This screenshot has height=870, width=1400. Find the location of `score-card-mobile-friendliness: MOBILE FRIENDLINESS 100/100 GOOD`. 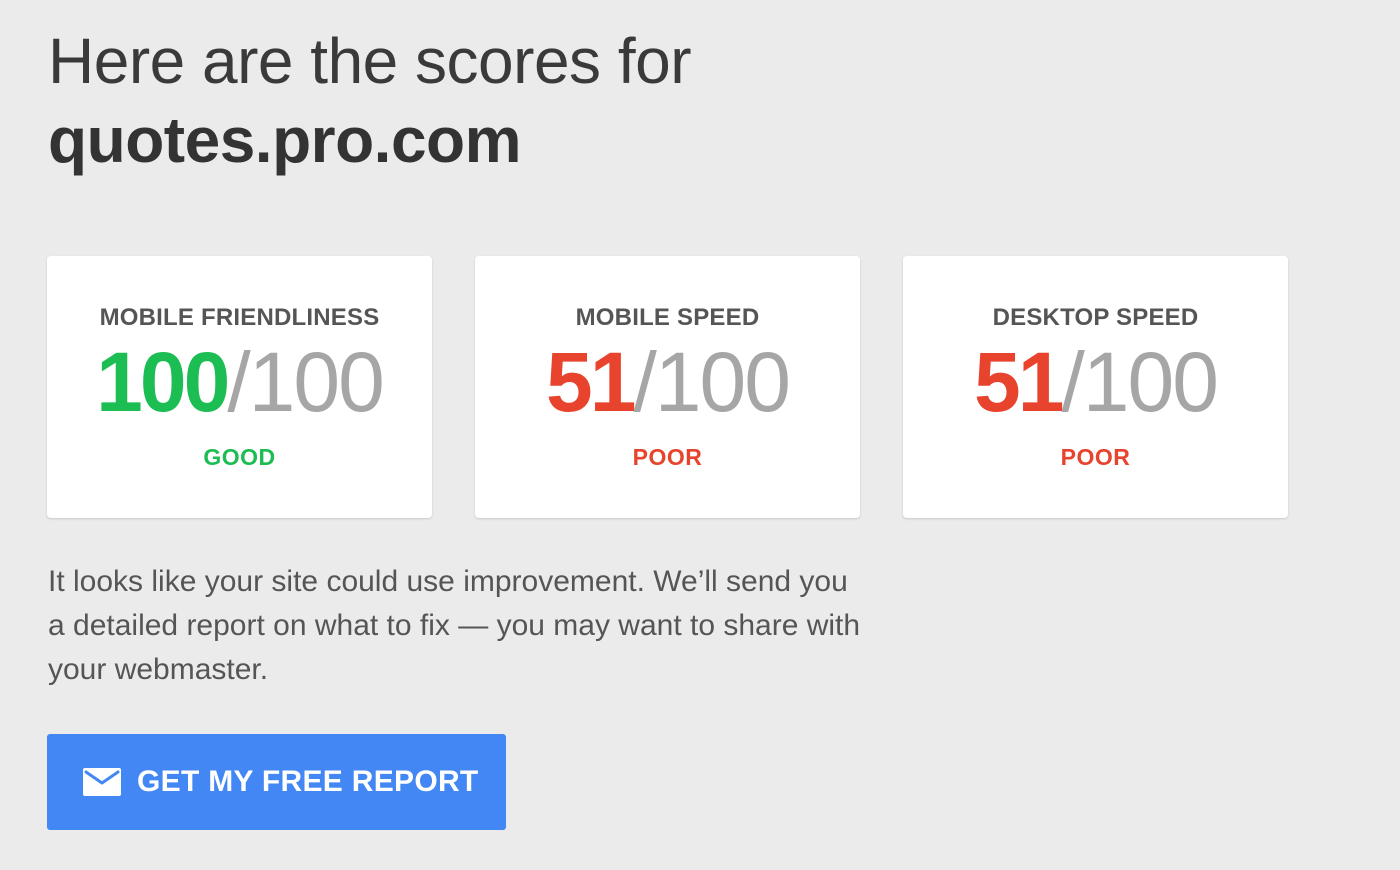

score-card-mobile-friendliness: MOBILE FRIENDLINESS 100/100 GOOD is located at coordinates (239, 387).